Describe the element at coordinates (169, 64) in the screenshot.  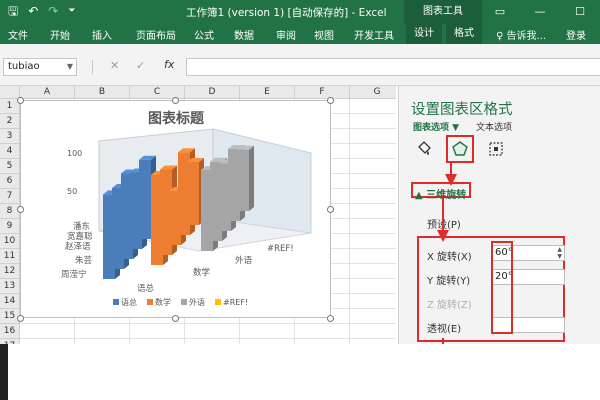
I see `insert-function-icon: fx` at that location.